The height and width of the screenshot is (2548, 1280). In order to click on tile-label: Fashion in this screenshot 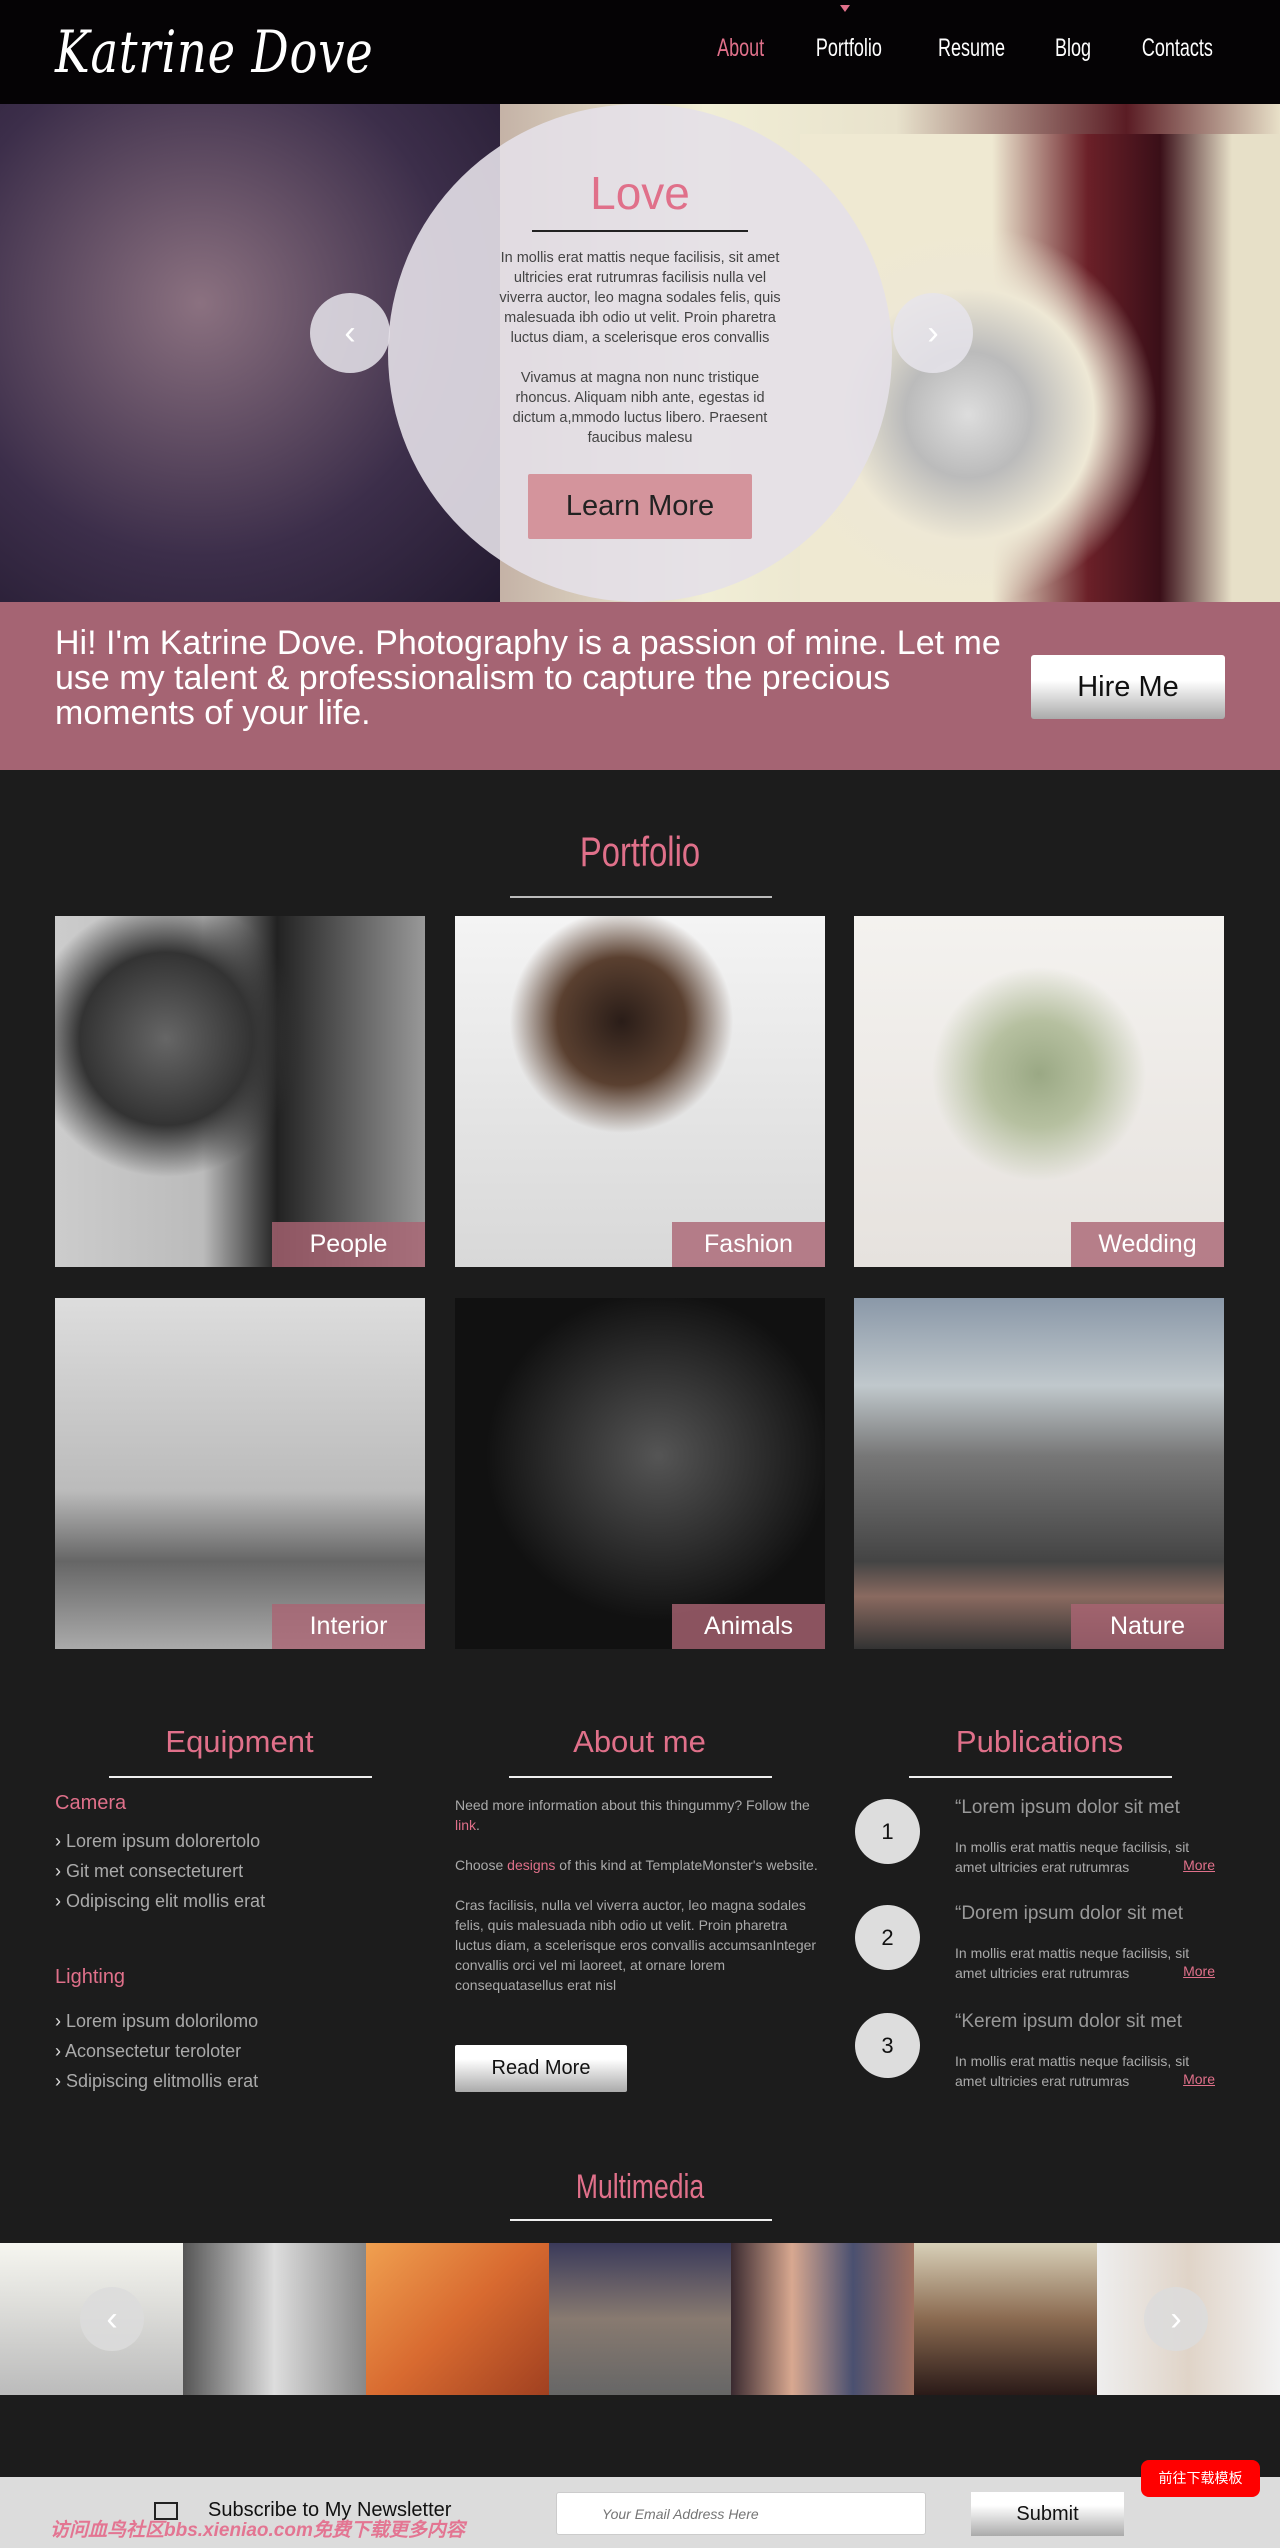, I will do `click(748, 1244)`.